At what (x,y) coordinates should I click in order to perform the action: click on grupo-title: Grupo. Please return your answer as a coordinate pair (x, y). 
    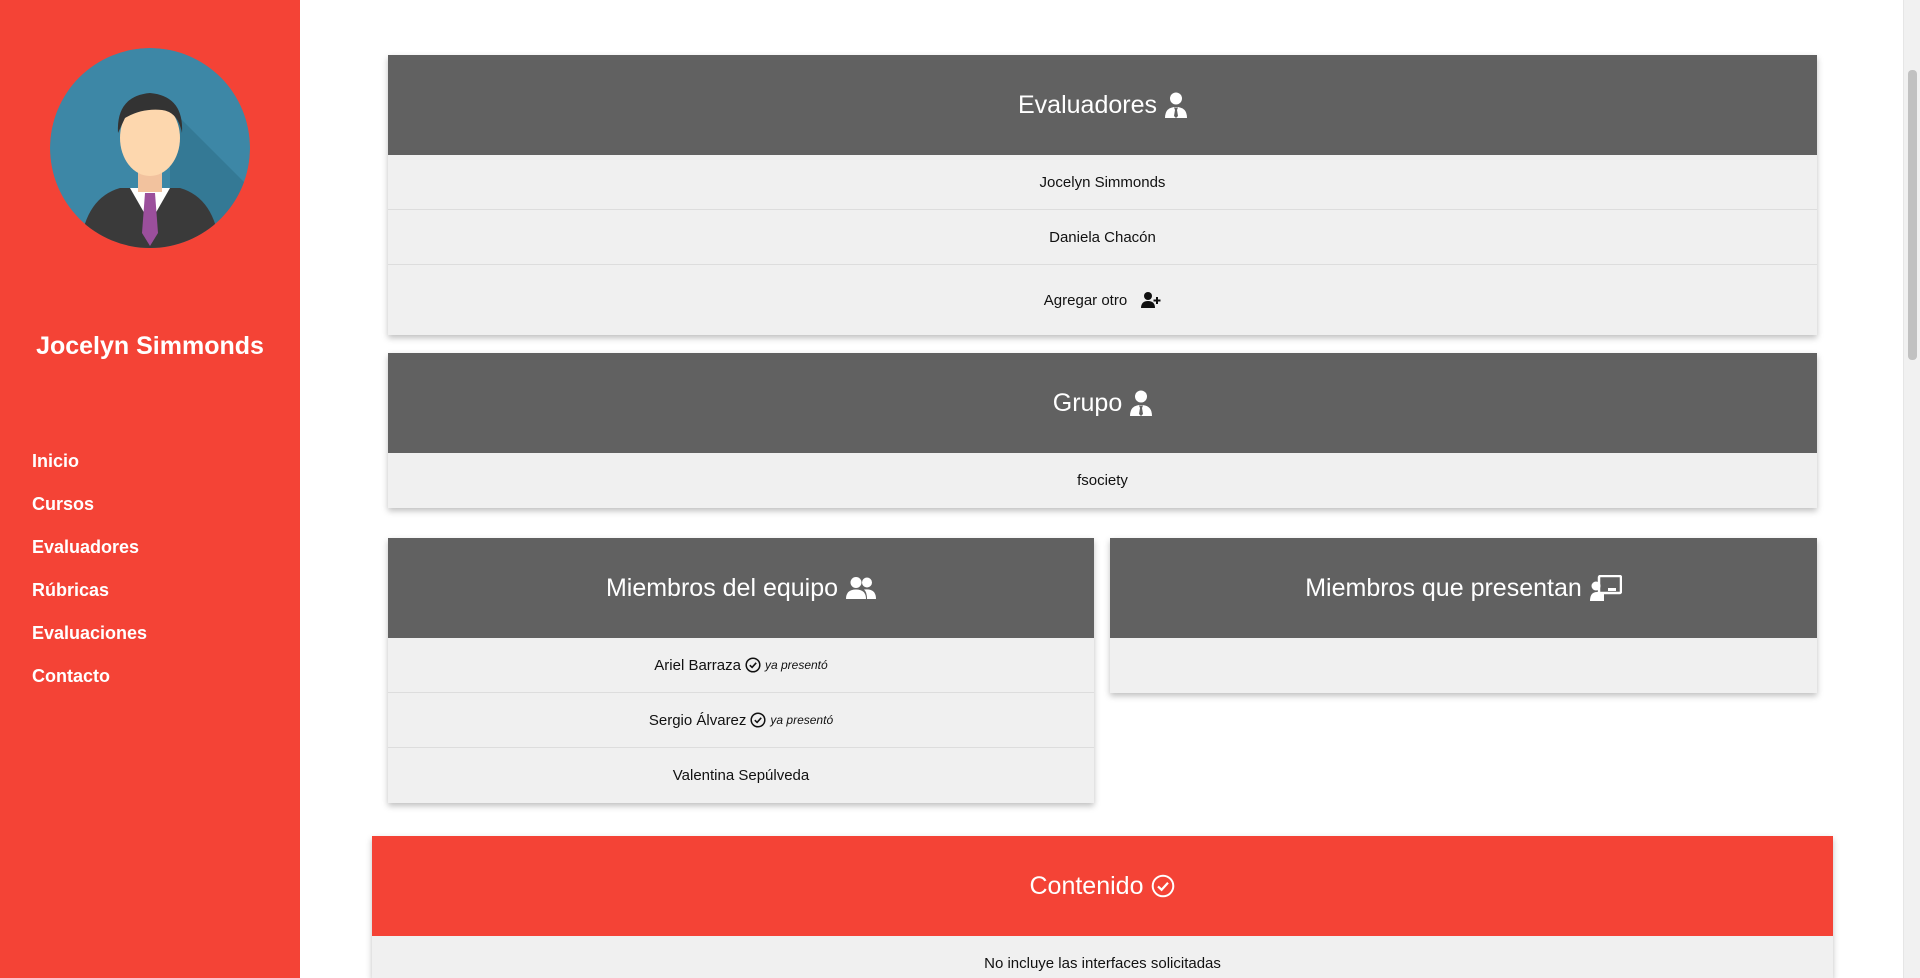
    Looking at the image, I should click on (1087, 402).